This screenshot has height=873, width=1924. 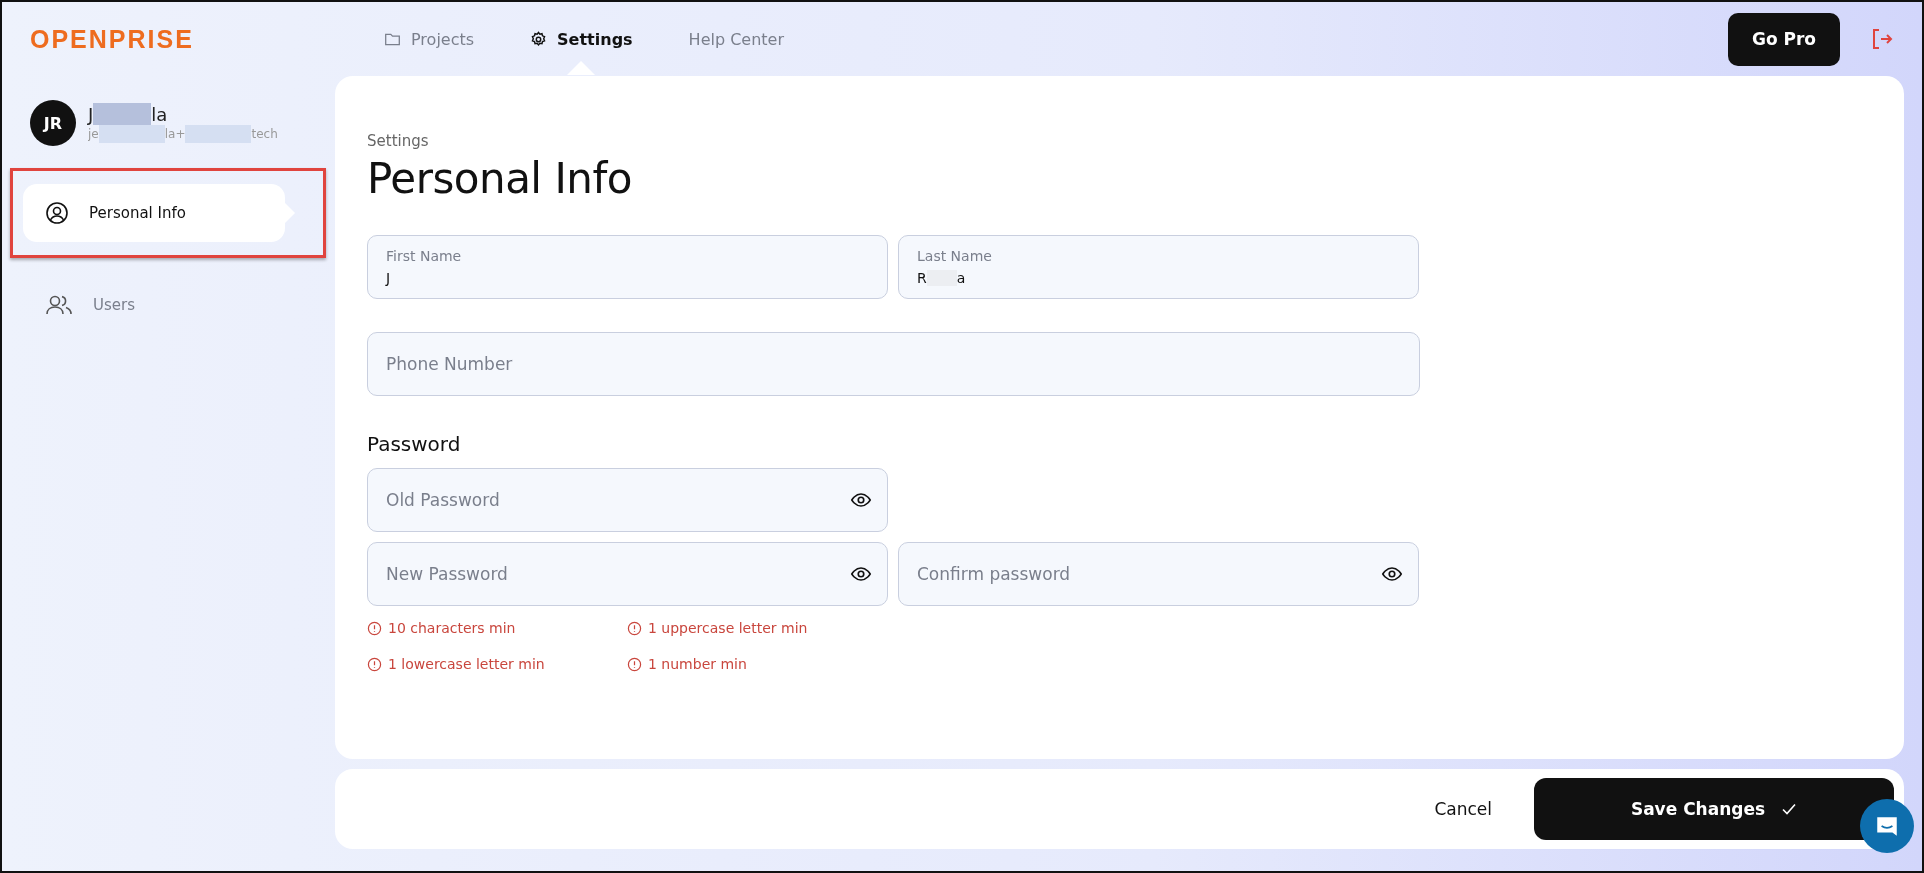 I want to click on password-field: New Password, so click(x=627, y=574).